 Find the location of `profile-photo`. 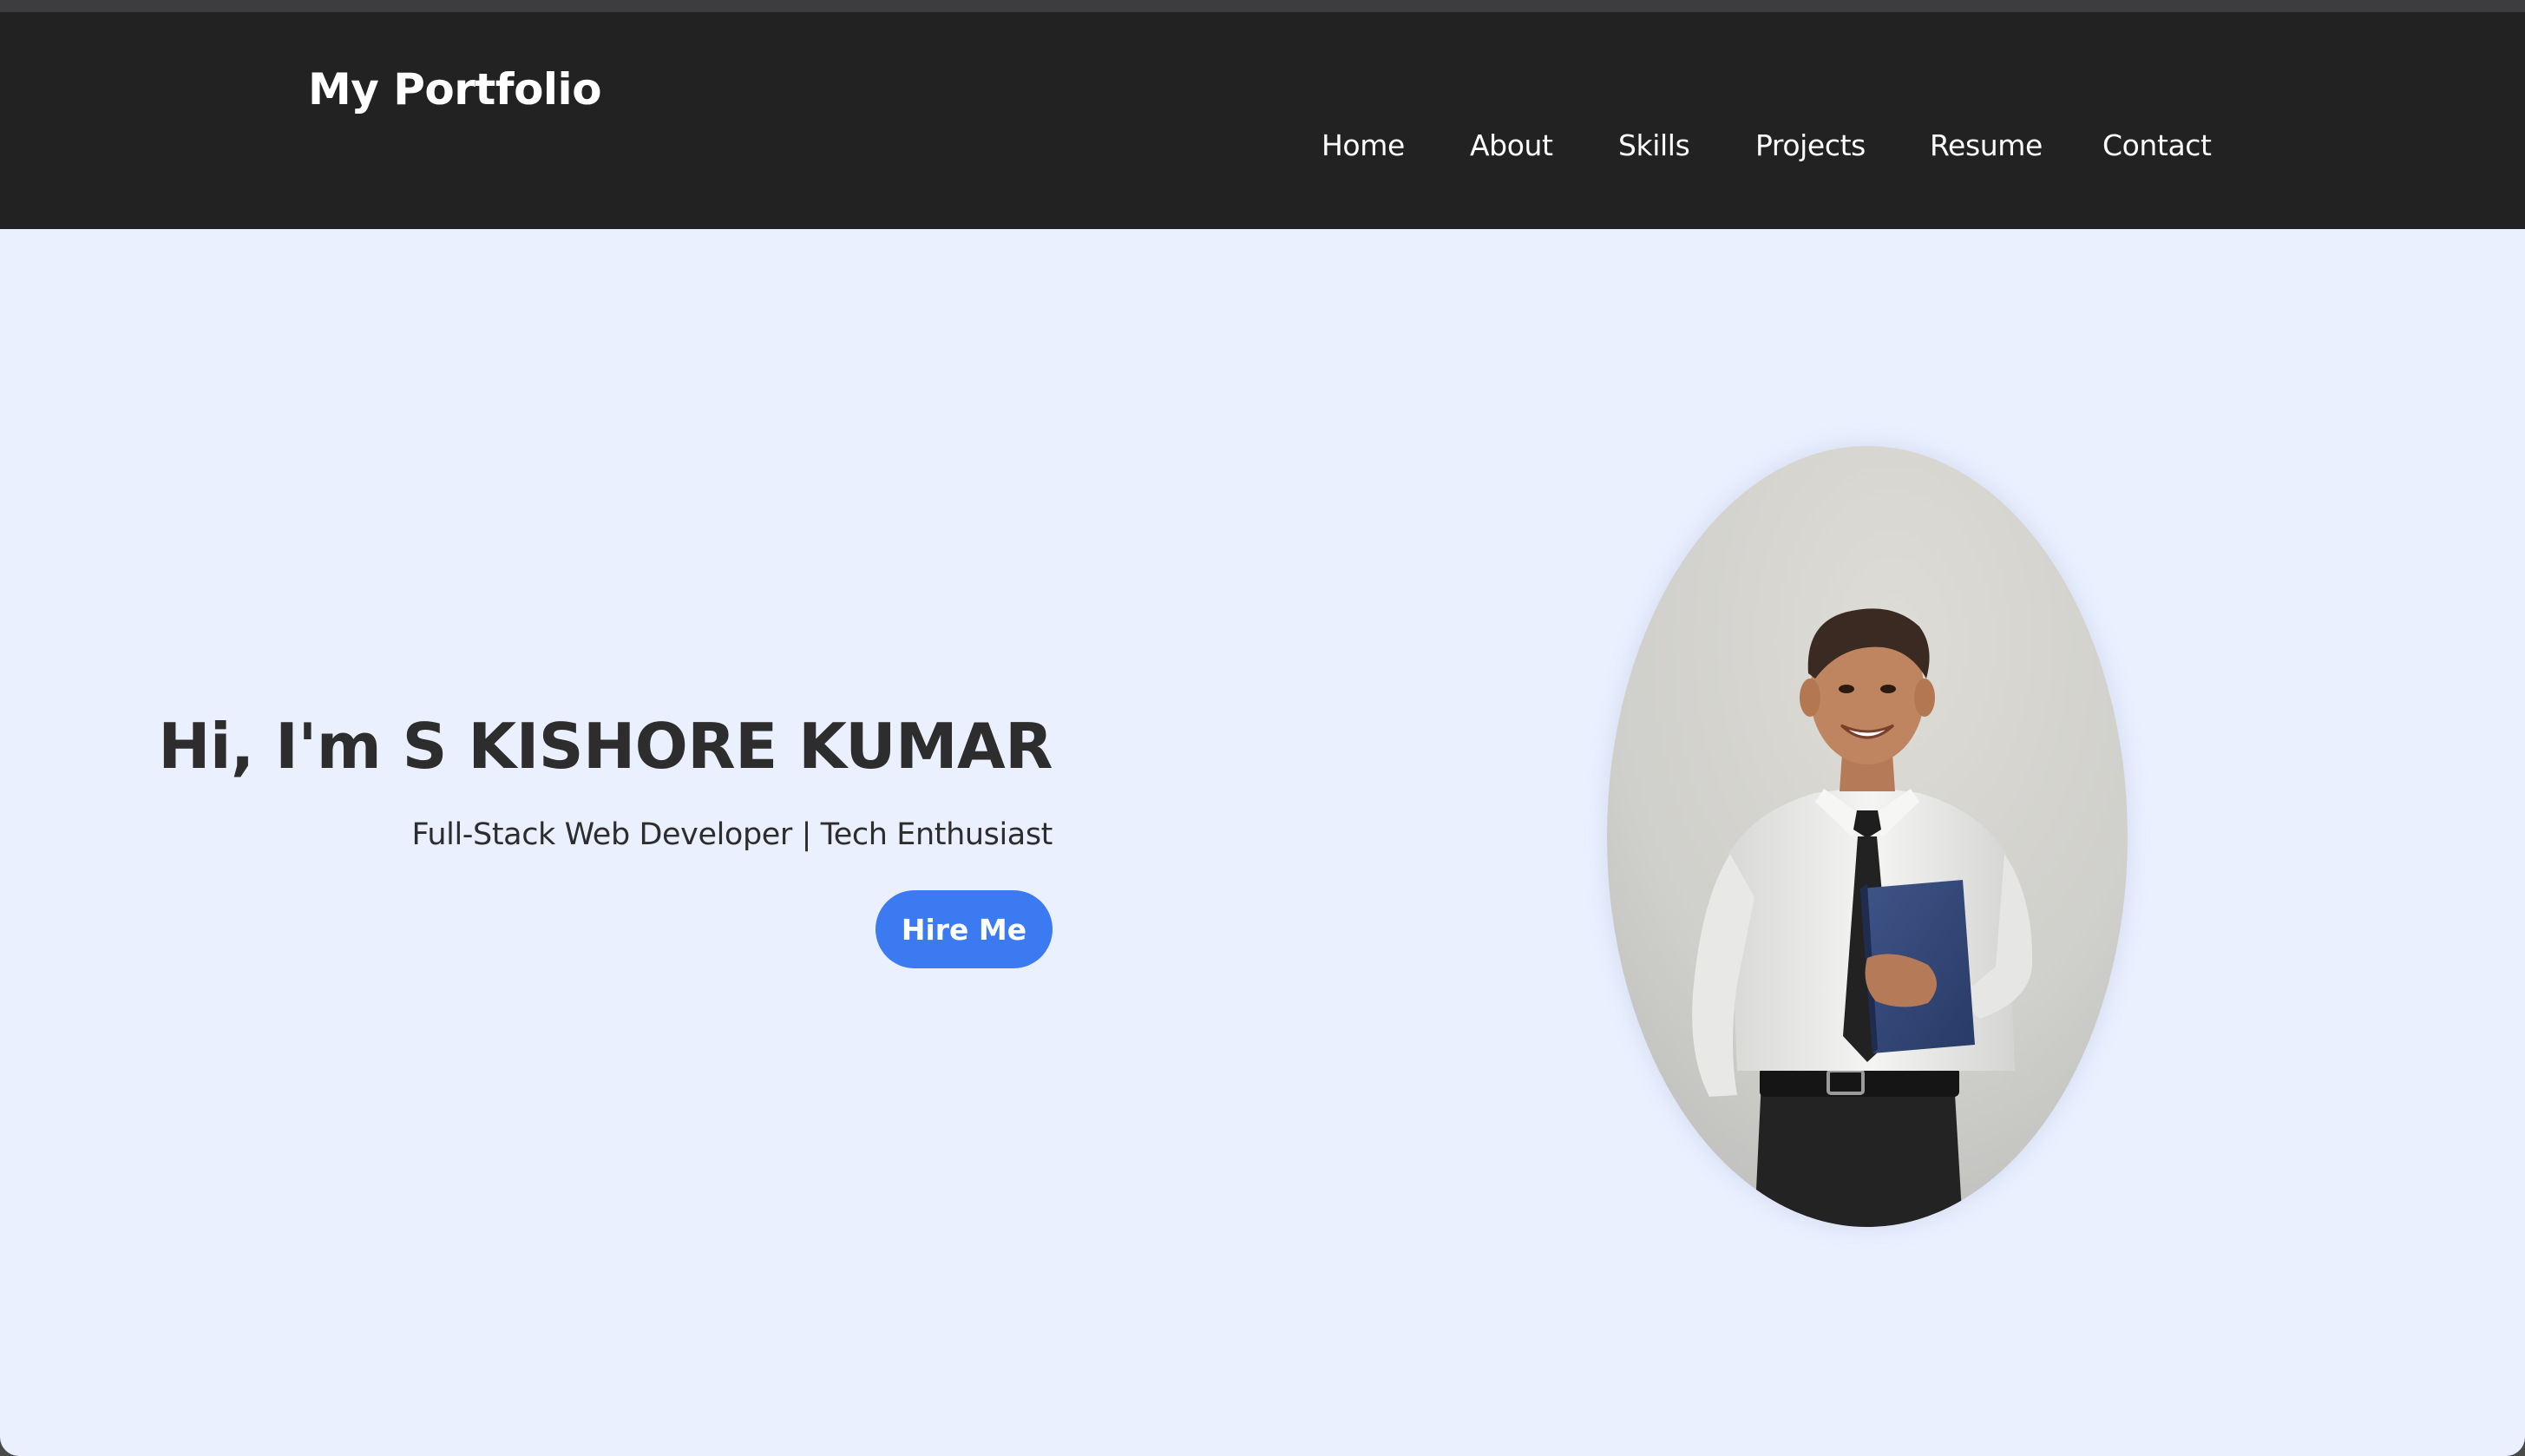

profile-photo is located at coordinates (1867, 836).